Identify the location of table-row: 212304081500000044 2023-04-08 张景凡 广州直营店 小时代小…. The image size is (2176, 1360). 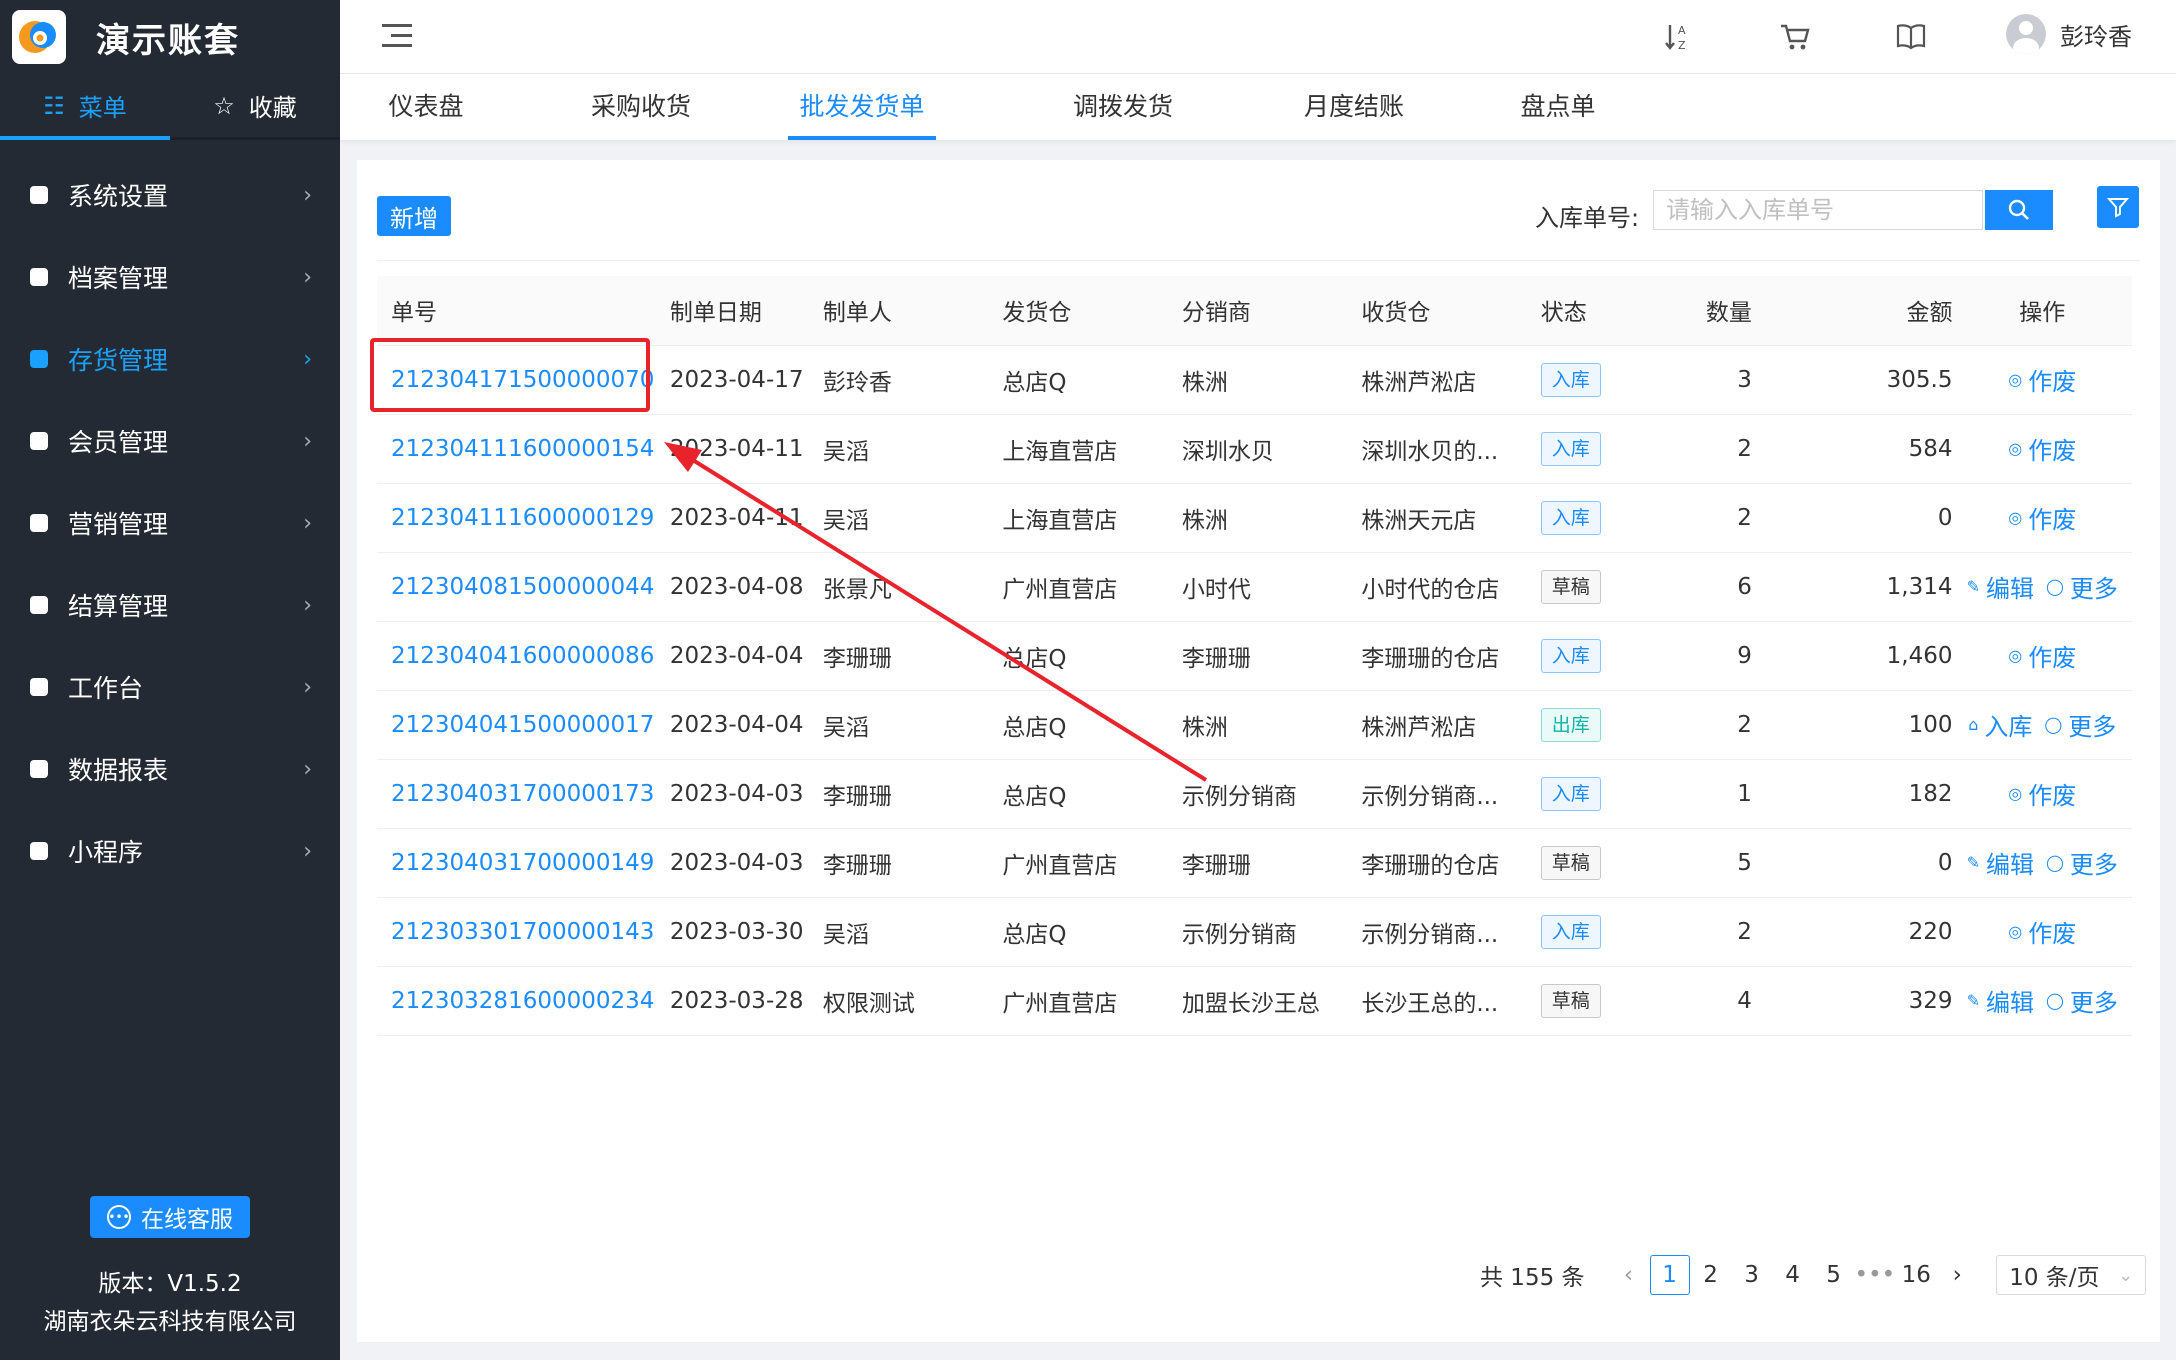
(1254, 587).